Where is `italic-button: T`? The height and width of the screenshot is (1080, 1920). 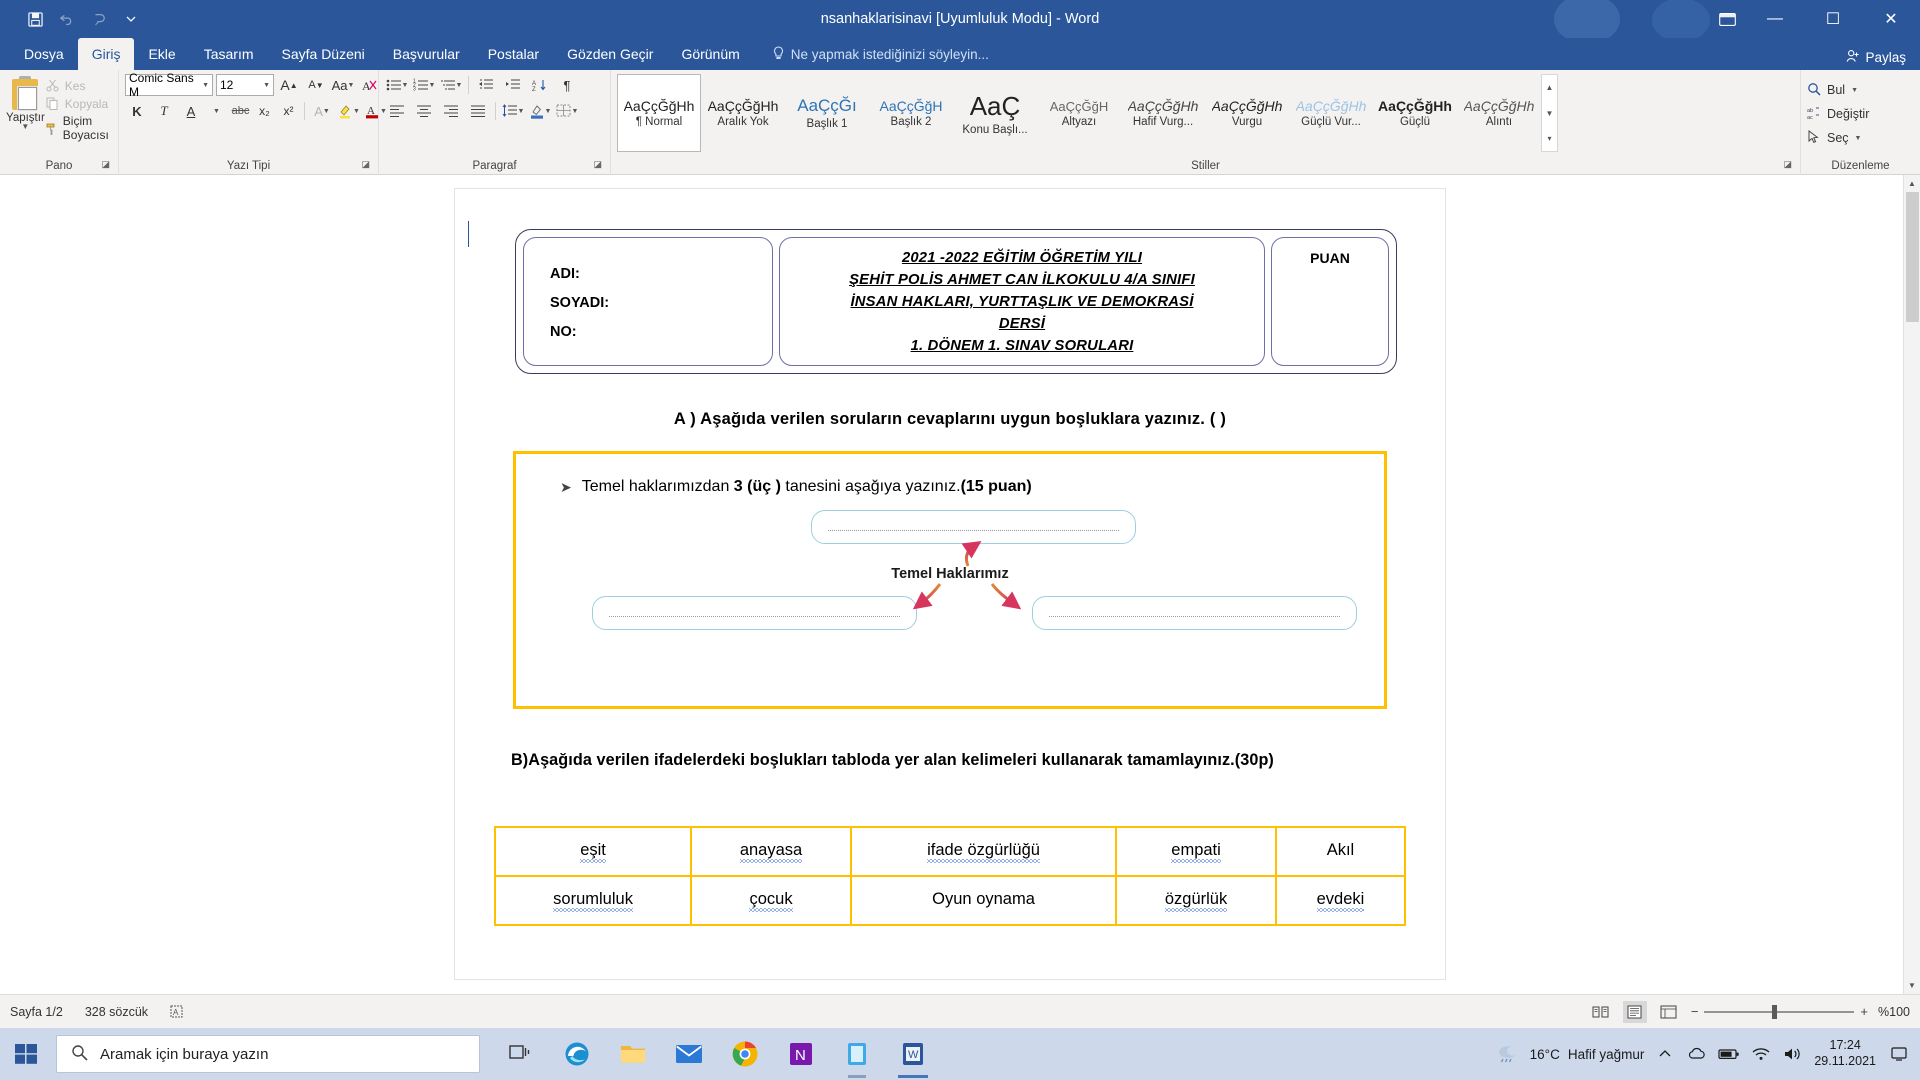 italic-button: T is located at coordinates (164, 111).